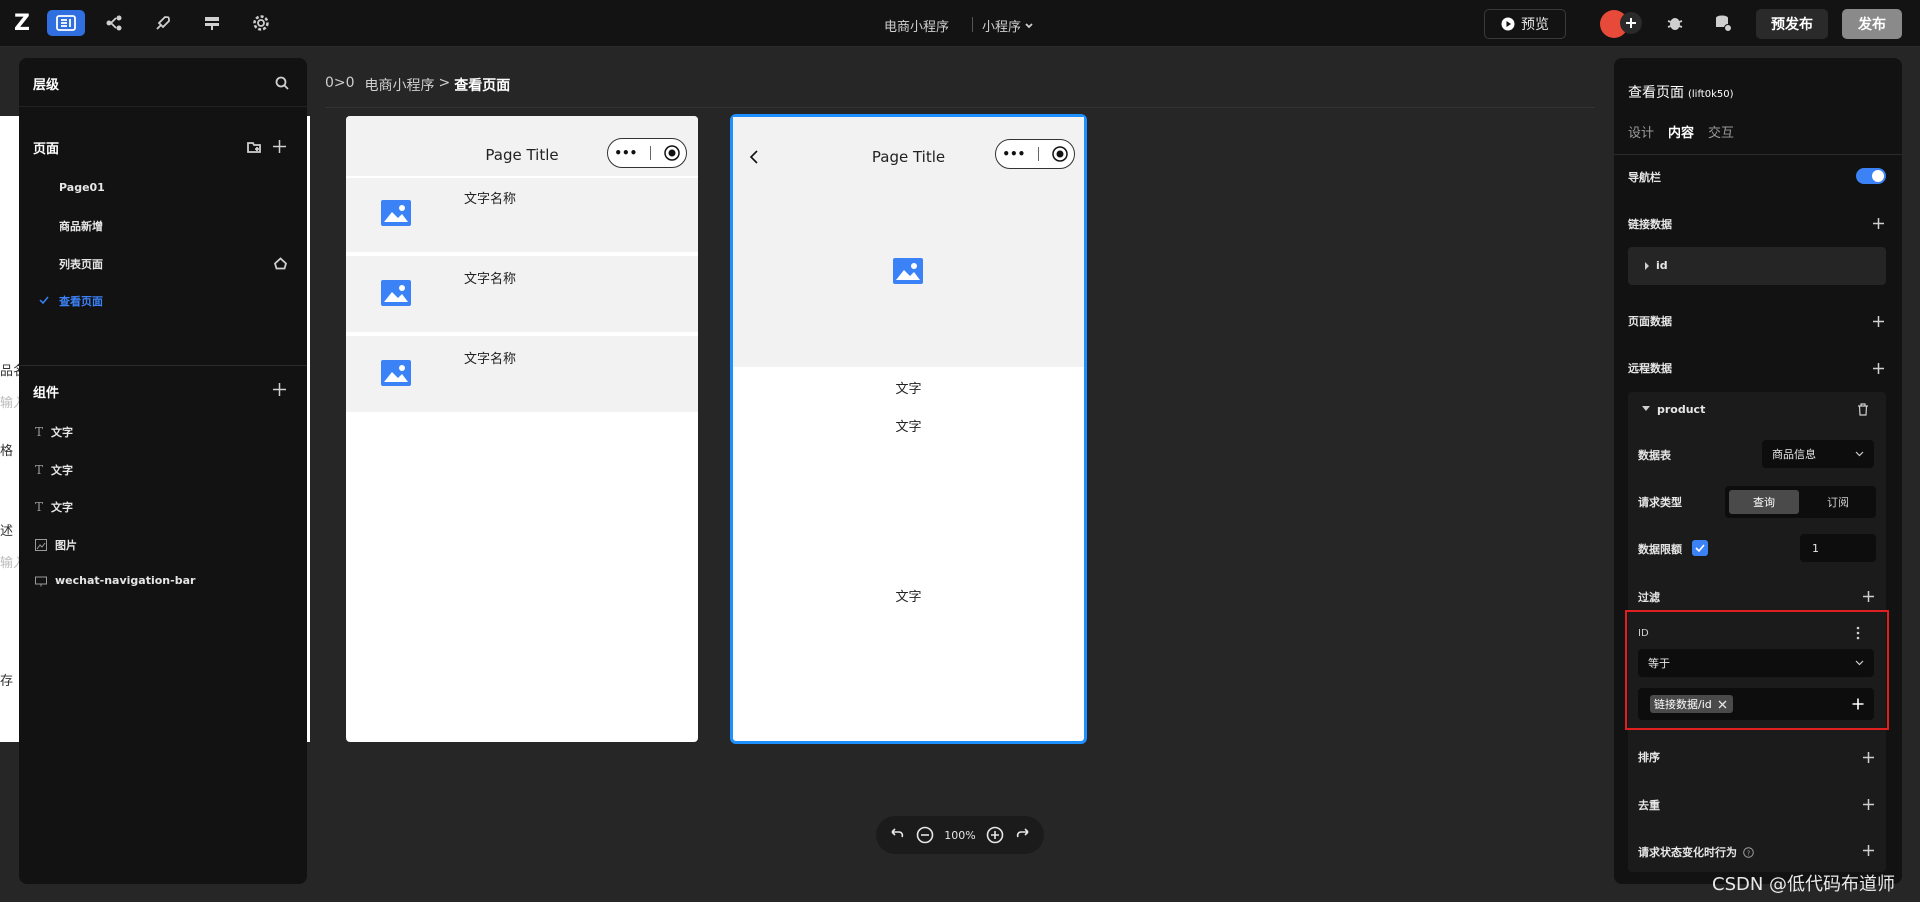 The image size is (1920, 902). Describe the element at coordinates (81, 226) in the screenshot. I see `page-item-product-add: 商品新增` at that location.